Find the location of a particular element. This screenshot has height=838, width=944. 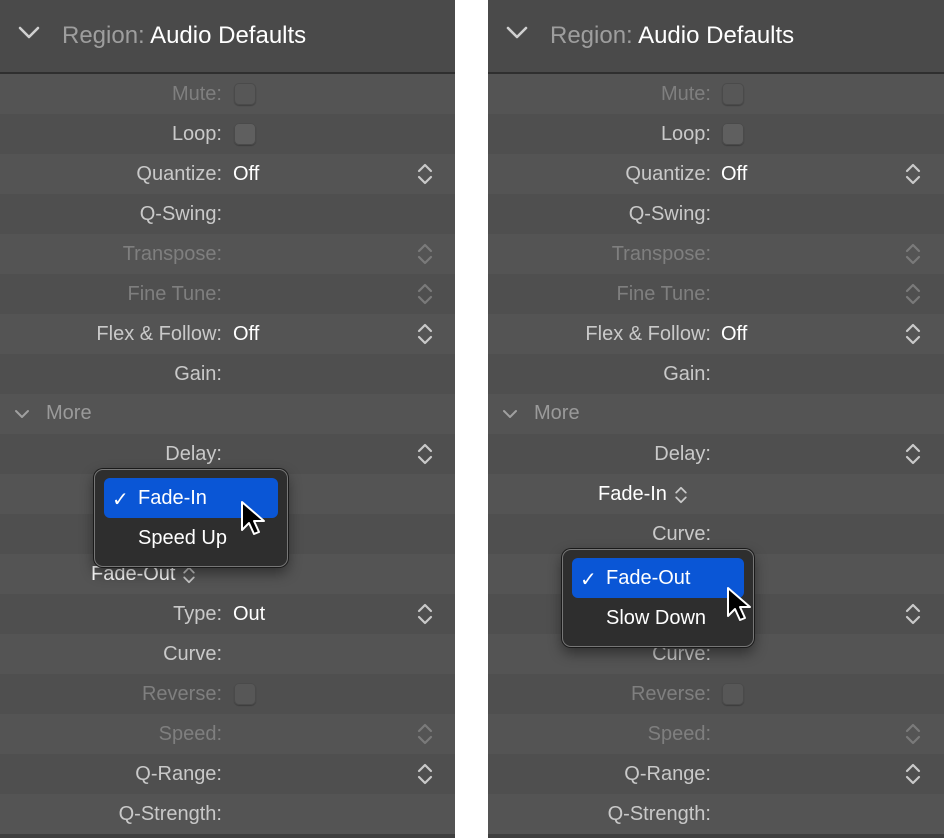

menu-item-label: Slow Down is located at coordinates (656, 618).